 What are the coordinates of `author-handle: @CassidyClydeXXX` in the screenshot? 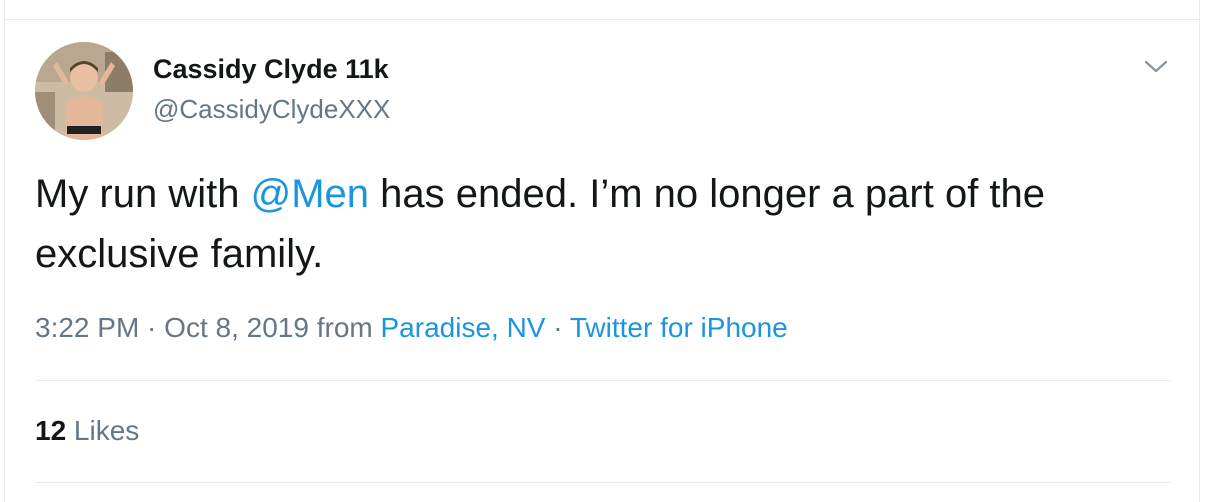 It's located at (271, 109).